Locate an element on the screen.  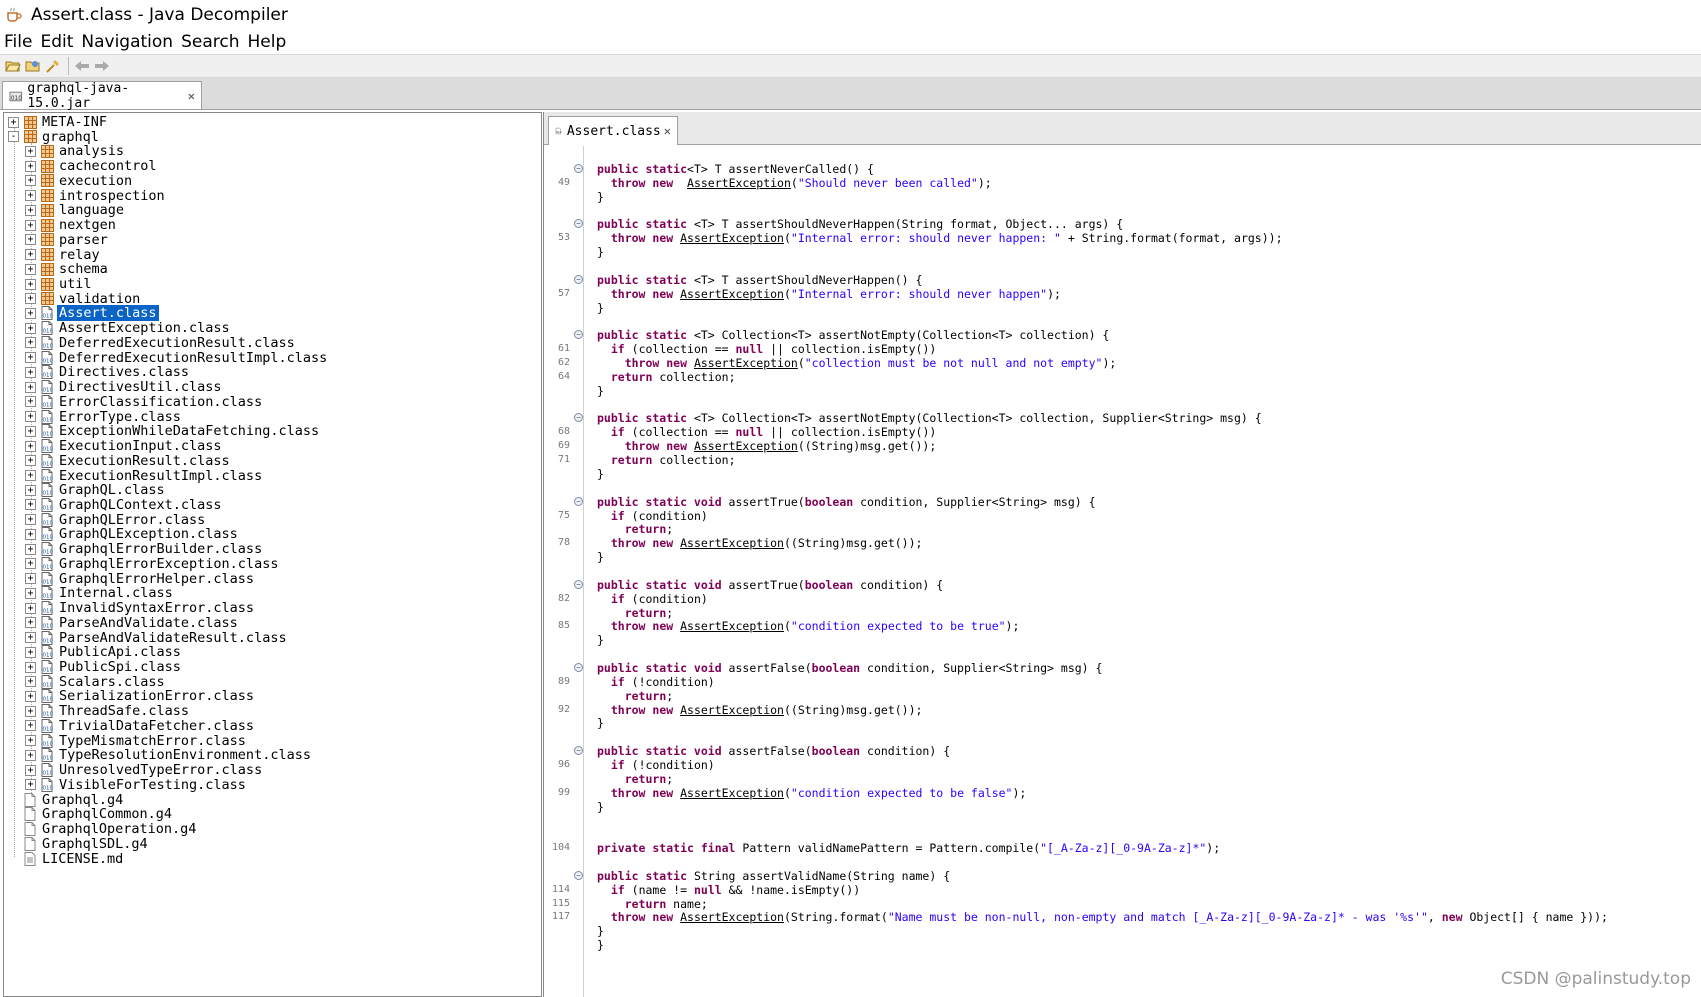
tab-assert-class: 010 Assert.class ✕ is located at coordinates (613, 130).